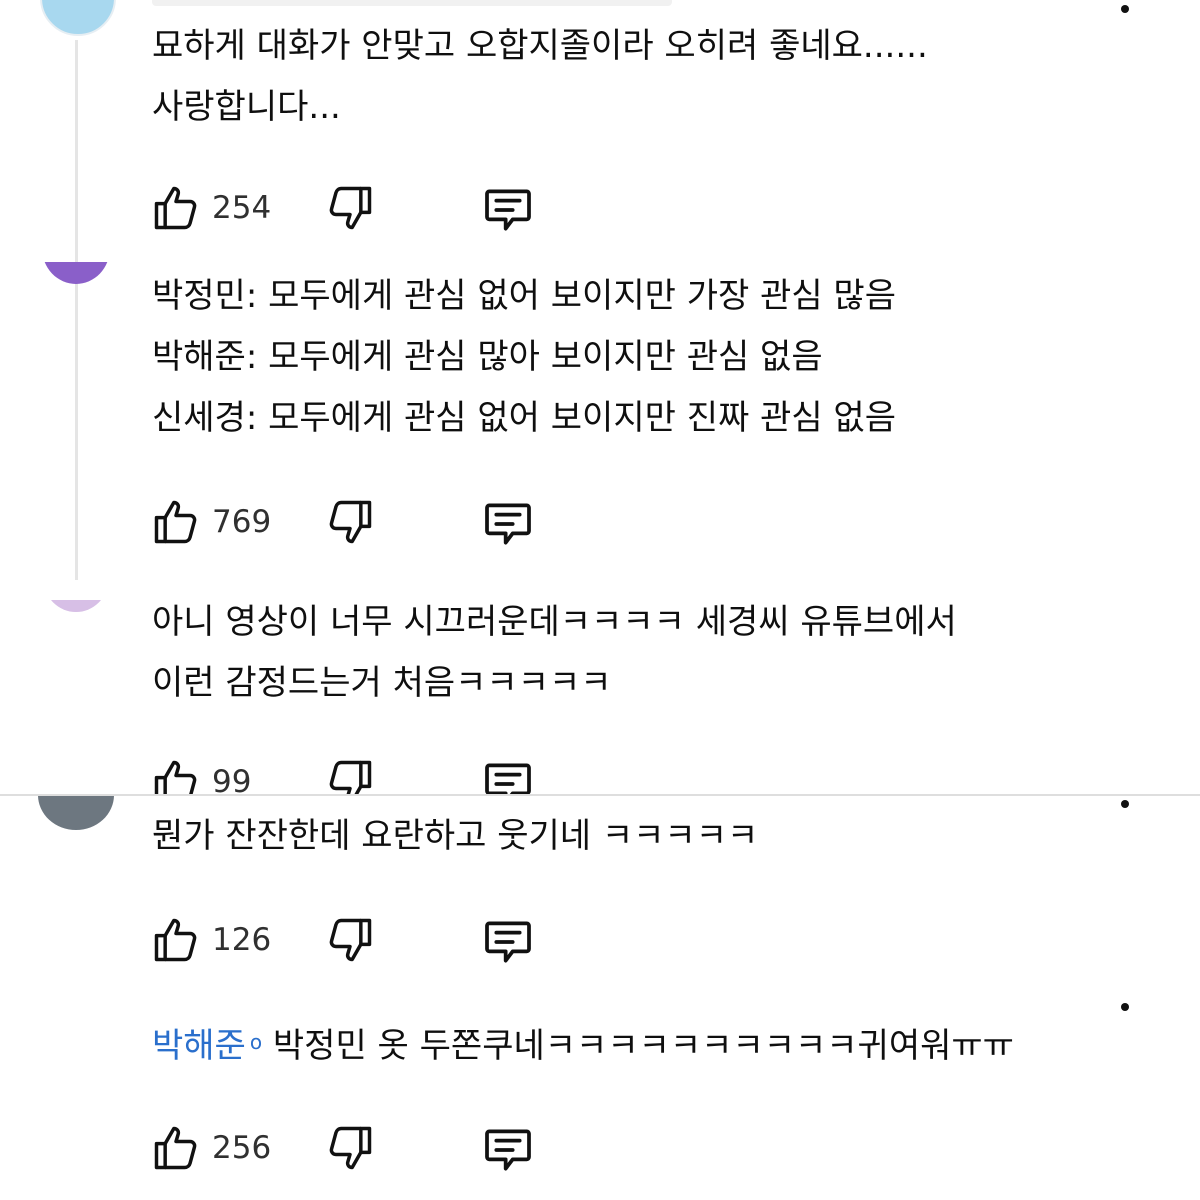 This screenshot has height=1200, width=1200. What do you see at coordinates (643, 1046) in the screenshot?
I see `comment-line-text: 박정민 옷 두쫀쿠네ㅋㅋㅋㅋㅋㅋㅋㅋㅋㅋ귀여워ㅠㅠ` at bounding box center [643, 1046].